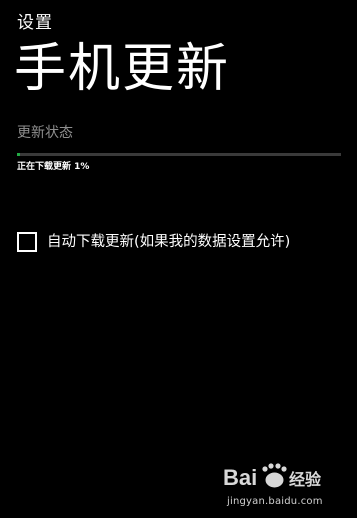  I want to click on baidu-jingyan-watermark: Bai 经验 jingyan.baidu.com, so click(284, 485).